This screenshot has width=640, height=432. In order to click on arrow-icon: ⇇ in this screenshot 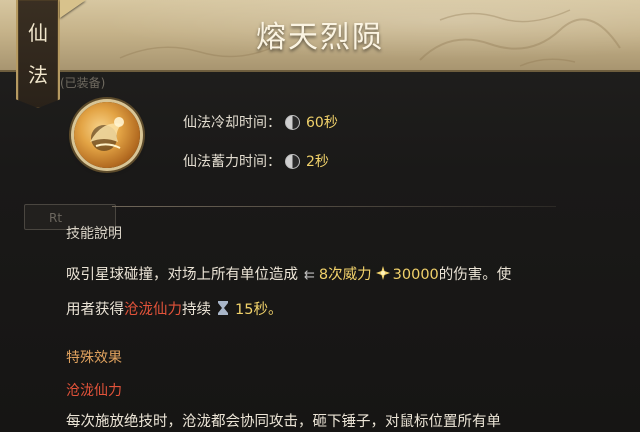, I will do `click(309, 275)`.